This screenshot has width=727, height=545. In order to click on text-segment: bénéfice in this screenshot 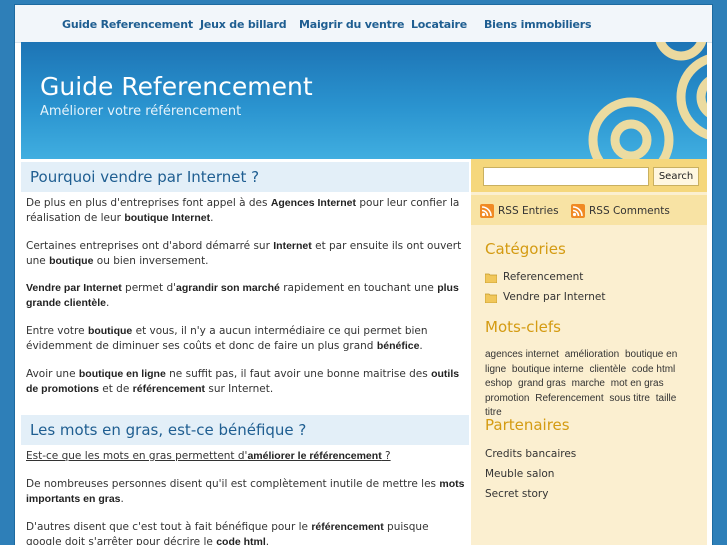, I will do `click(398, 346)`.